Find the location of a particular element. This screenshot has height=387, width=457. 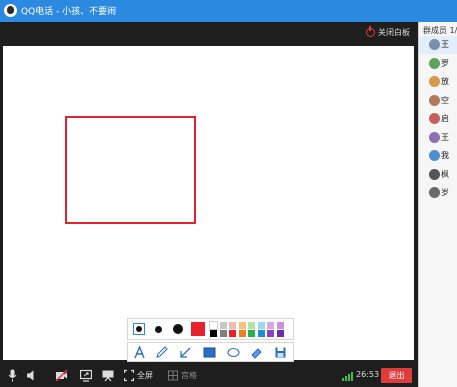

drawing-toolbar is located at coordinates (210, 352).